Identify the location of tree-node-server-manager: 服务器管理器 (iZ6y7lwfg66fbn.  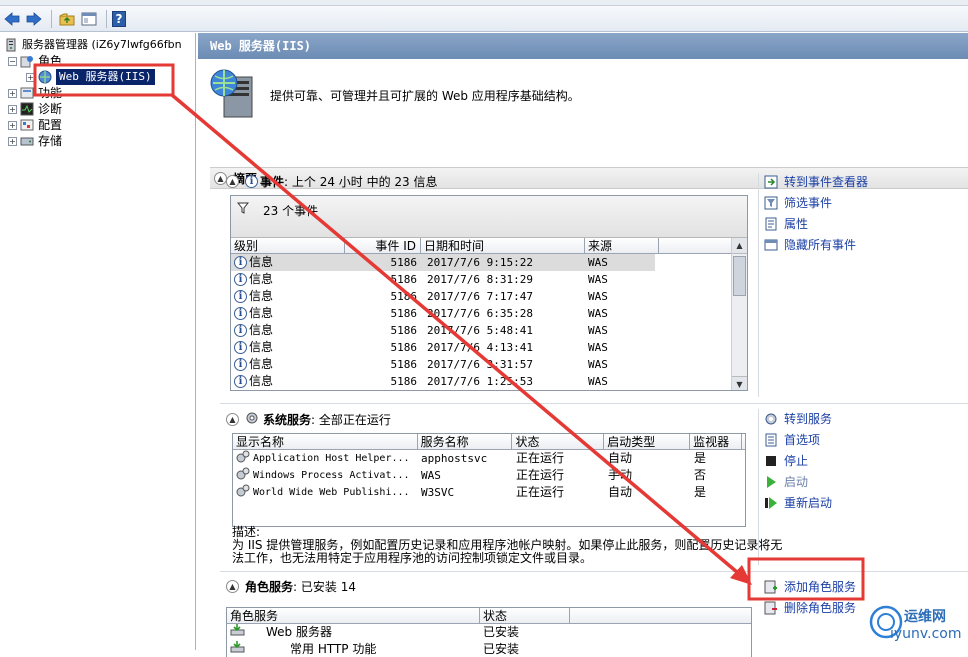
(93, 45).